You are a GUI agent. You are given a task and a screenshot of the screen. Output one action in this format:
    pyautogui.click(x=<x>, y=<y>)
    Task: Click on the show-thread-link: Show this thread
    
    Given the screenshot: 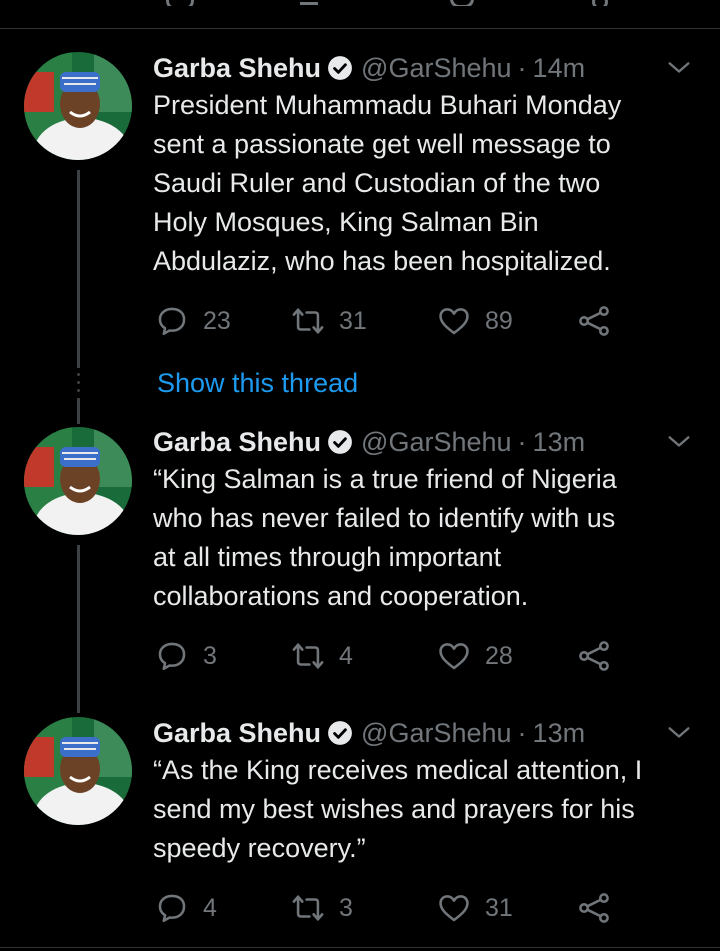 What is the action you would take?
    pyautogui.click(x=257, y=383)
    